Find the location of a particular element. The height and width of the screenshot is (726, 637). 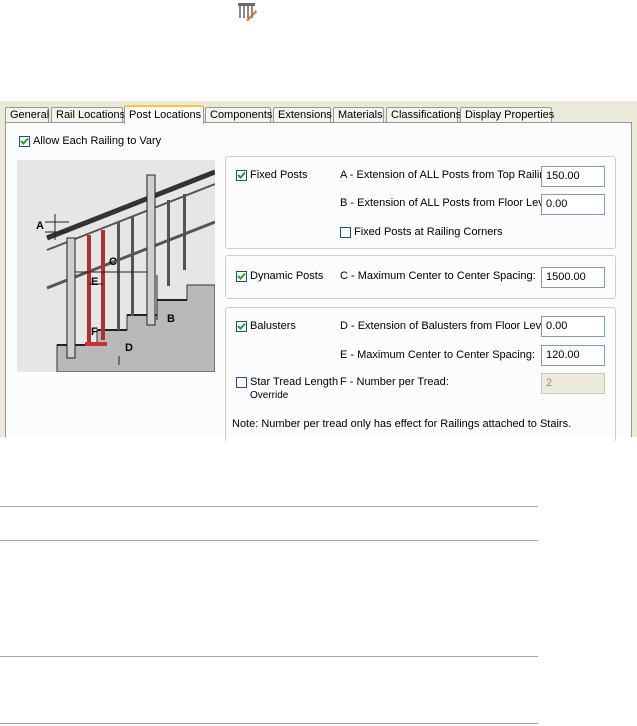

stair-tread-override-checkbox is located at coordinates (241, 382).